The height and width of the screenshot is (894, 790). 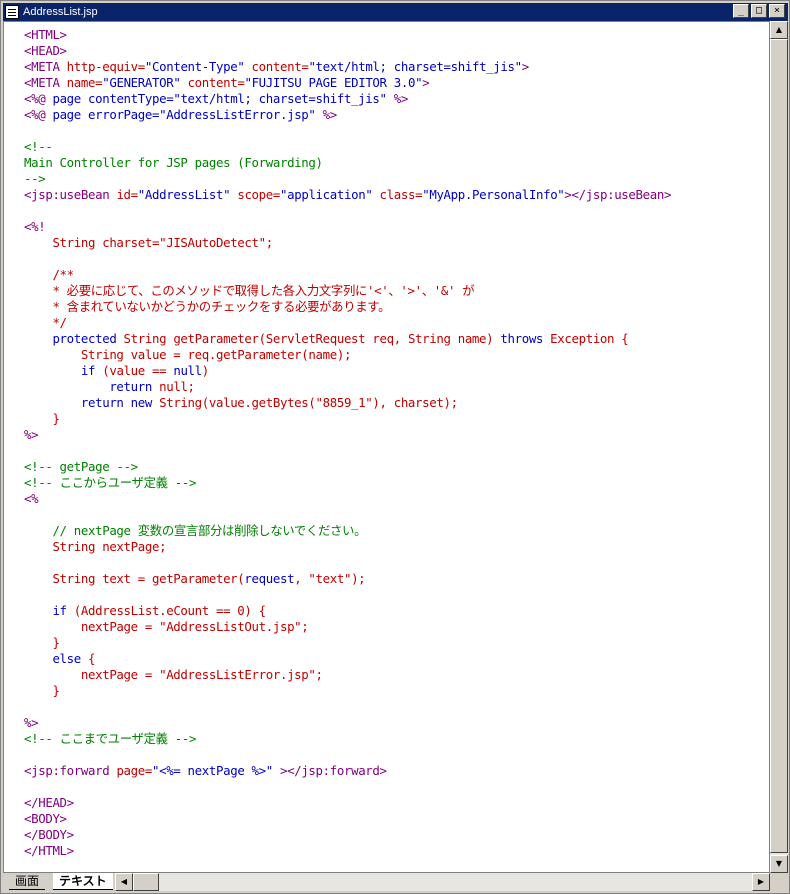 What do you see at coordinates (347, 739) in the screenshot?
I see `code-line: <!-- ここまでユーザ定義 -->` at bounding box center [347, 739].